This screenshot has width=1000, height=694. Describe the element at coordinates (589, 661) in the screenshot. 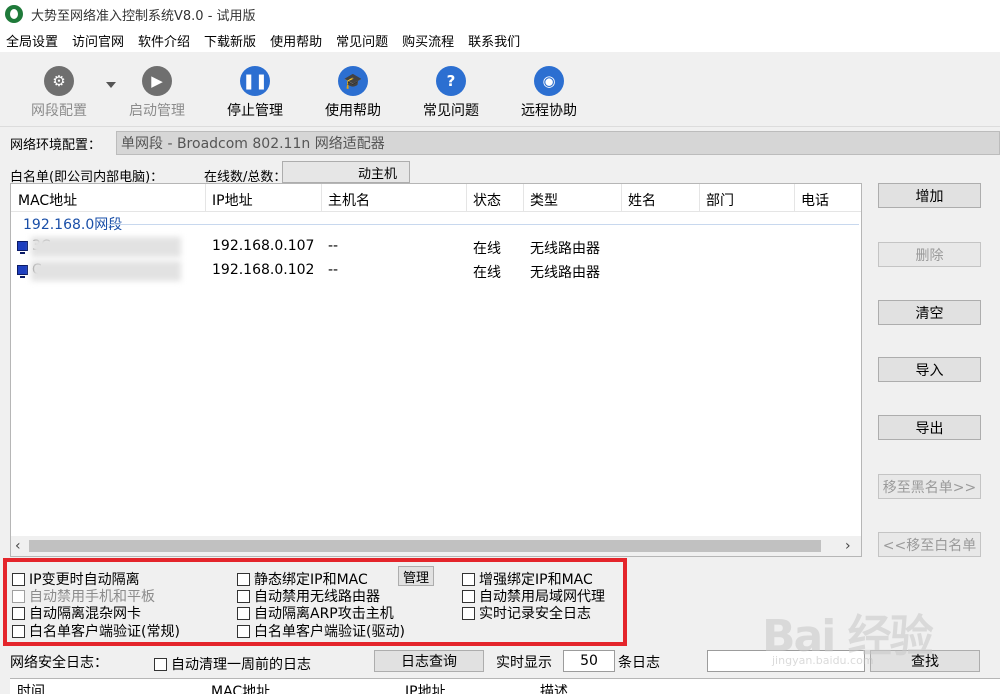

I see `log-count-field: 50` at that location.